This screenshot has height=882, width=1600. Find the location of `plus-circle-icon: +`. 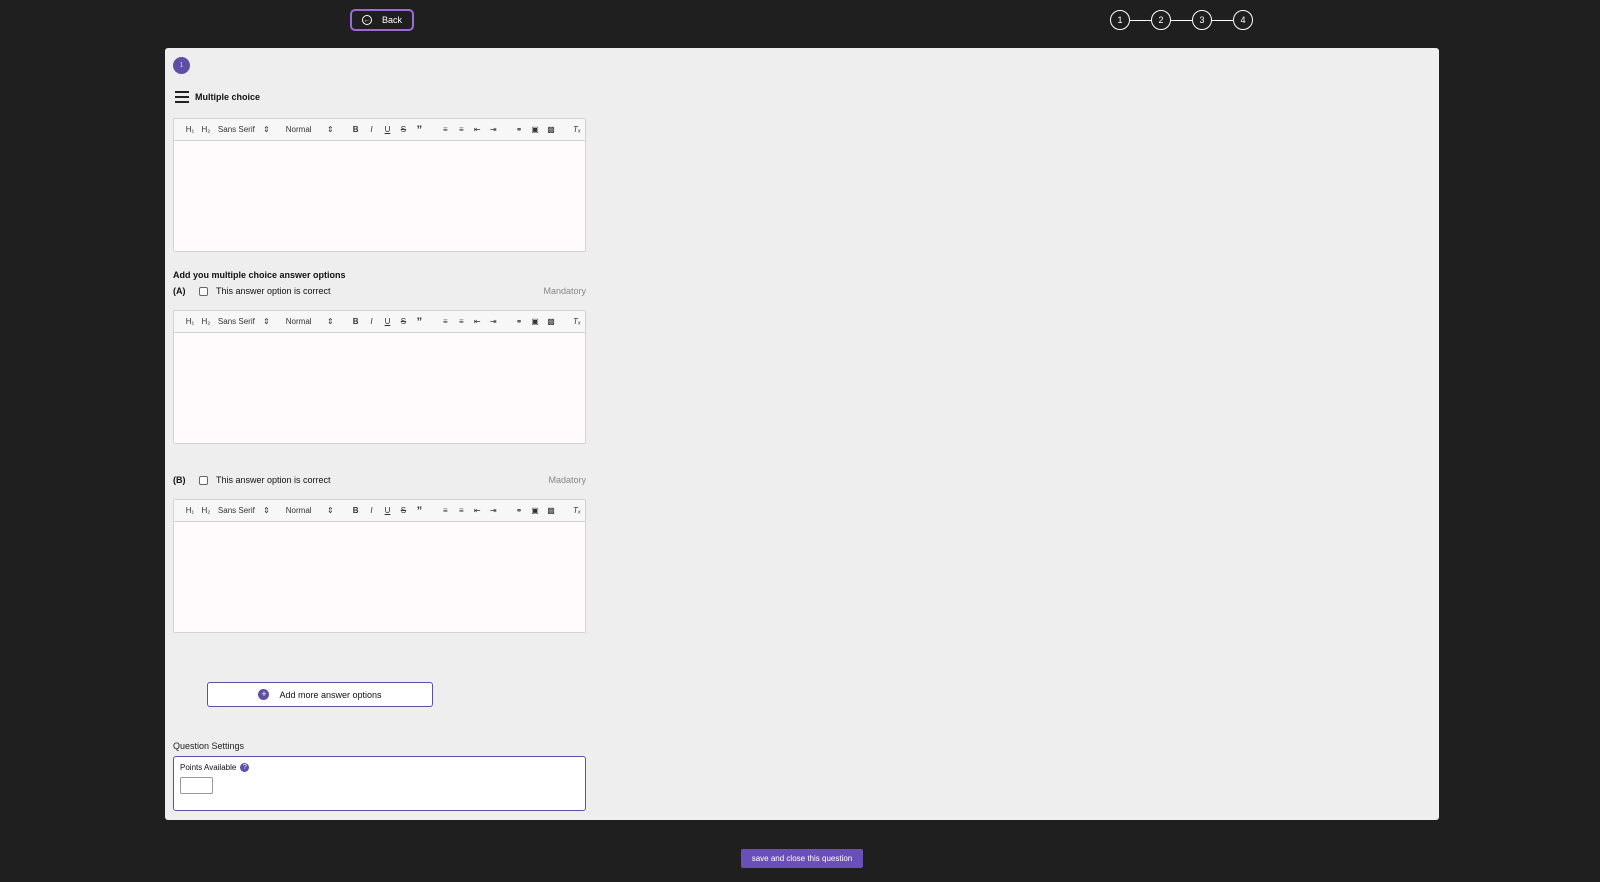

plus-circle-icon: + is located at coordinates (264, 694).